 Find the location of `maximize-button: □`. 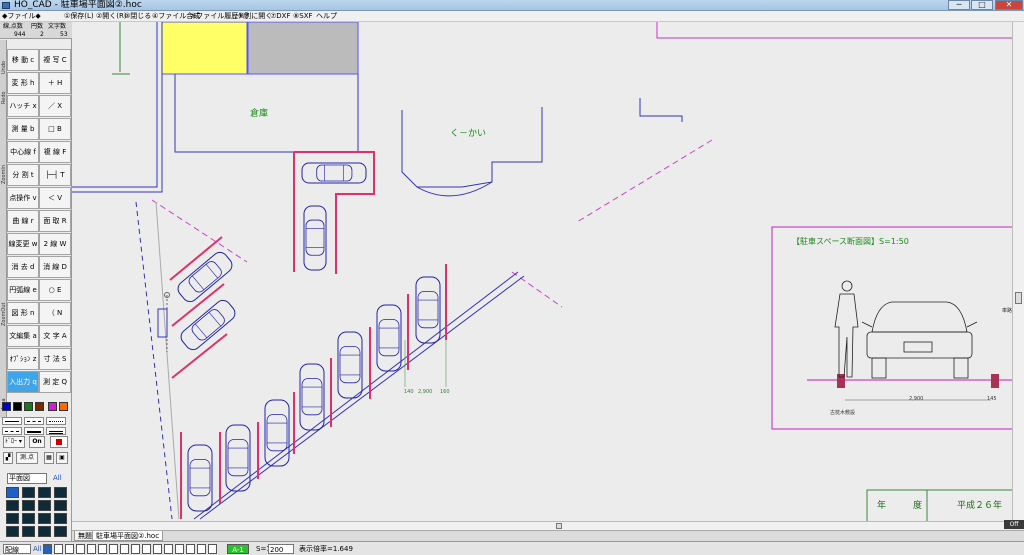

maximize-button: □ is located at coordinates (982, 5).